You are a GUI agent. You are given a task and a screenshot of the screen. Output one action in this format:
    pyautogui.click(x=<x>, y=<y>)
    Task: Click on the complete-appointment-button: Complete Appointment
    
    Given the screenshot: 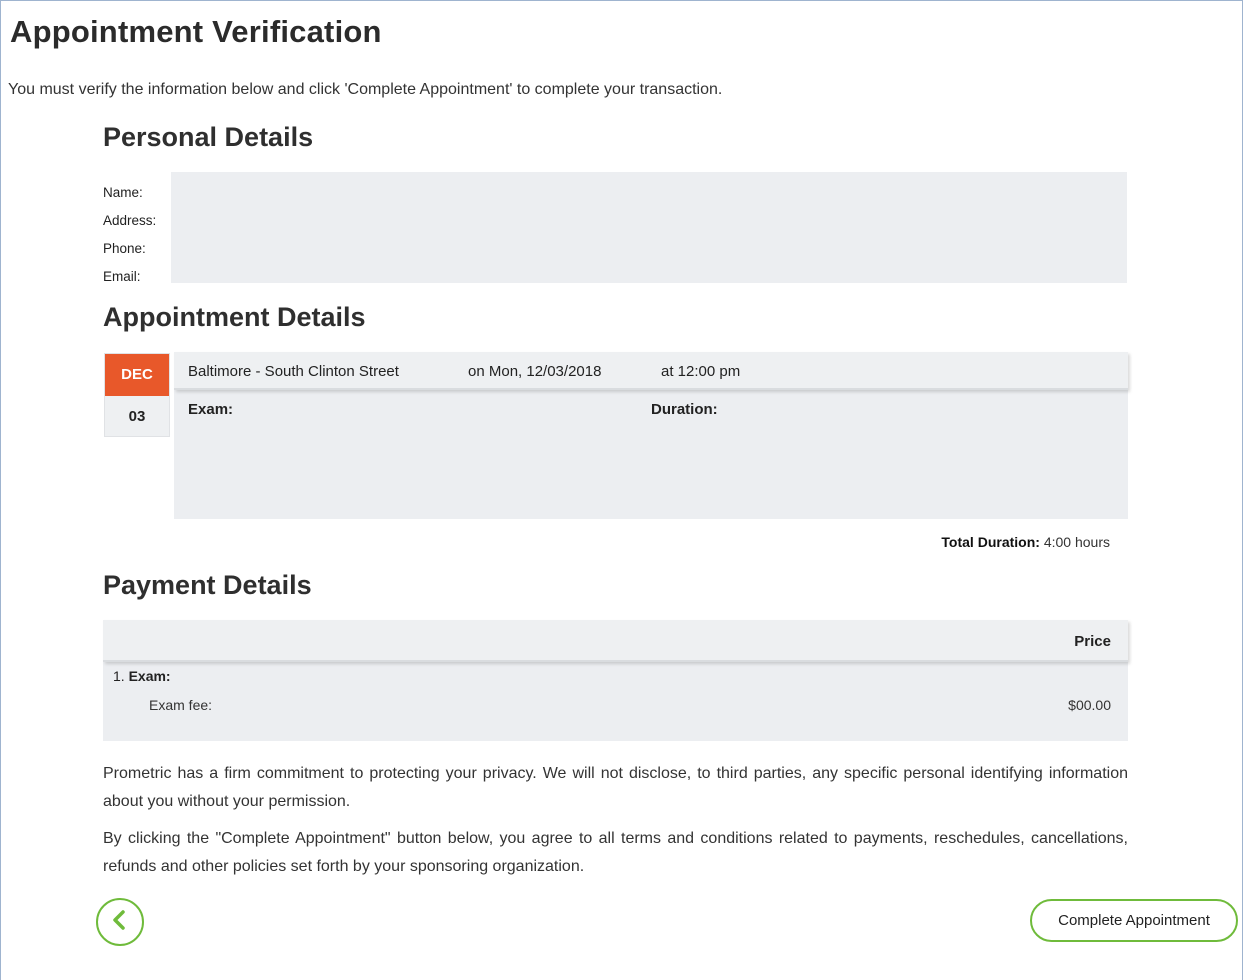 What is the action you would take?
    pyautogui.click(x=1134, y=920)
    